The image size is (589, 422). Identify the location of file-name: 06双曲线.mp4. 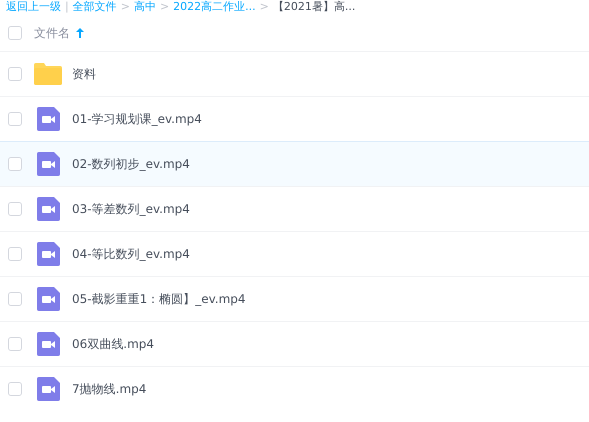
(113, 344).